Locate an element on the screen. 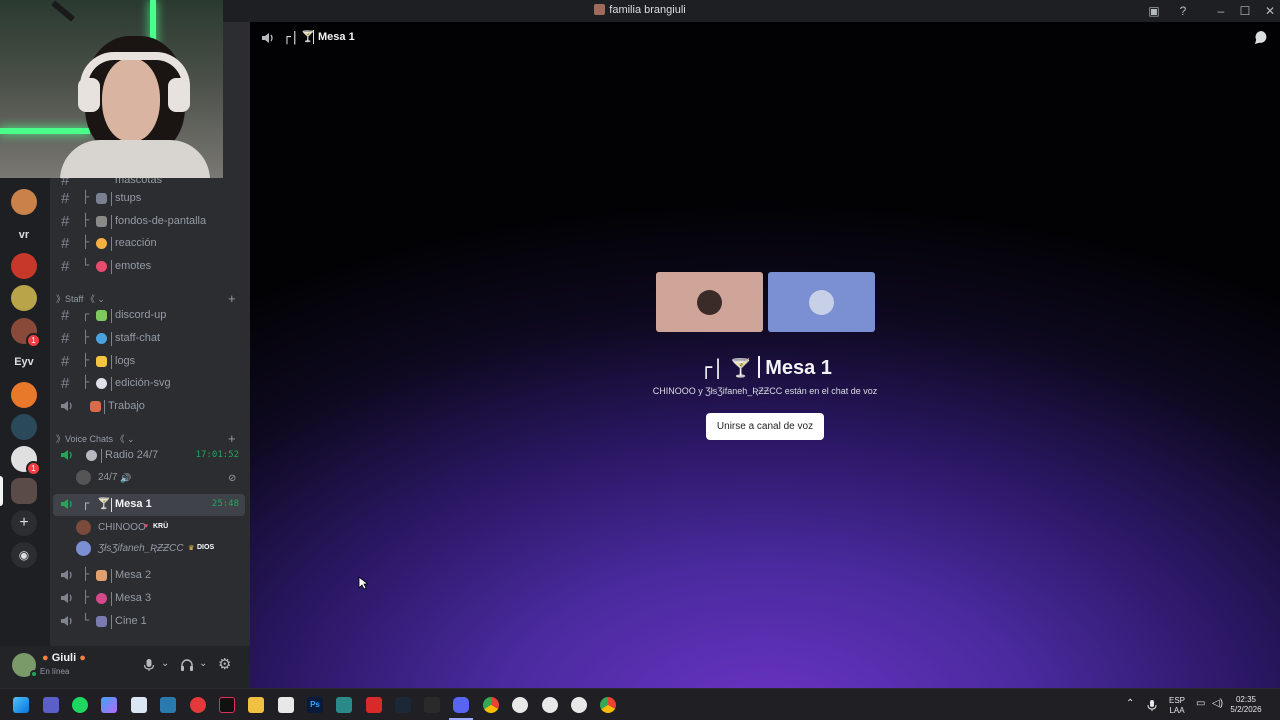 This screenshot has height=720, width=1280. notepad-icon is located at coordinates (139, 705).